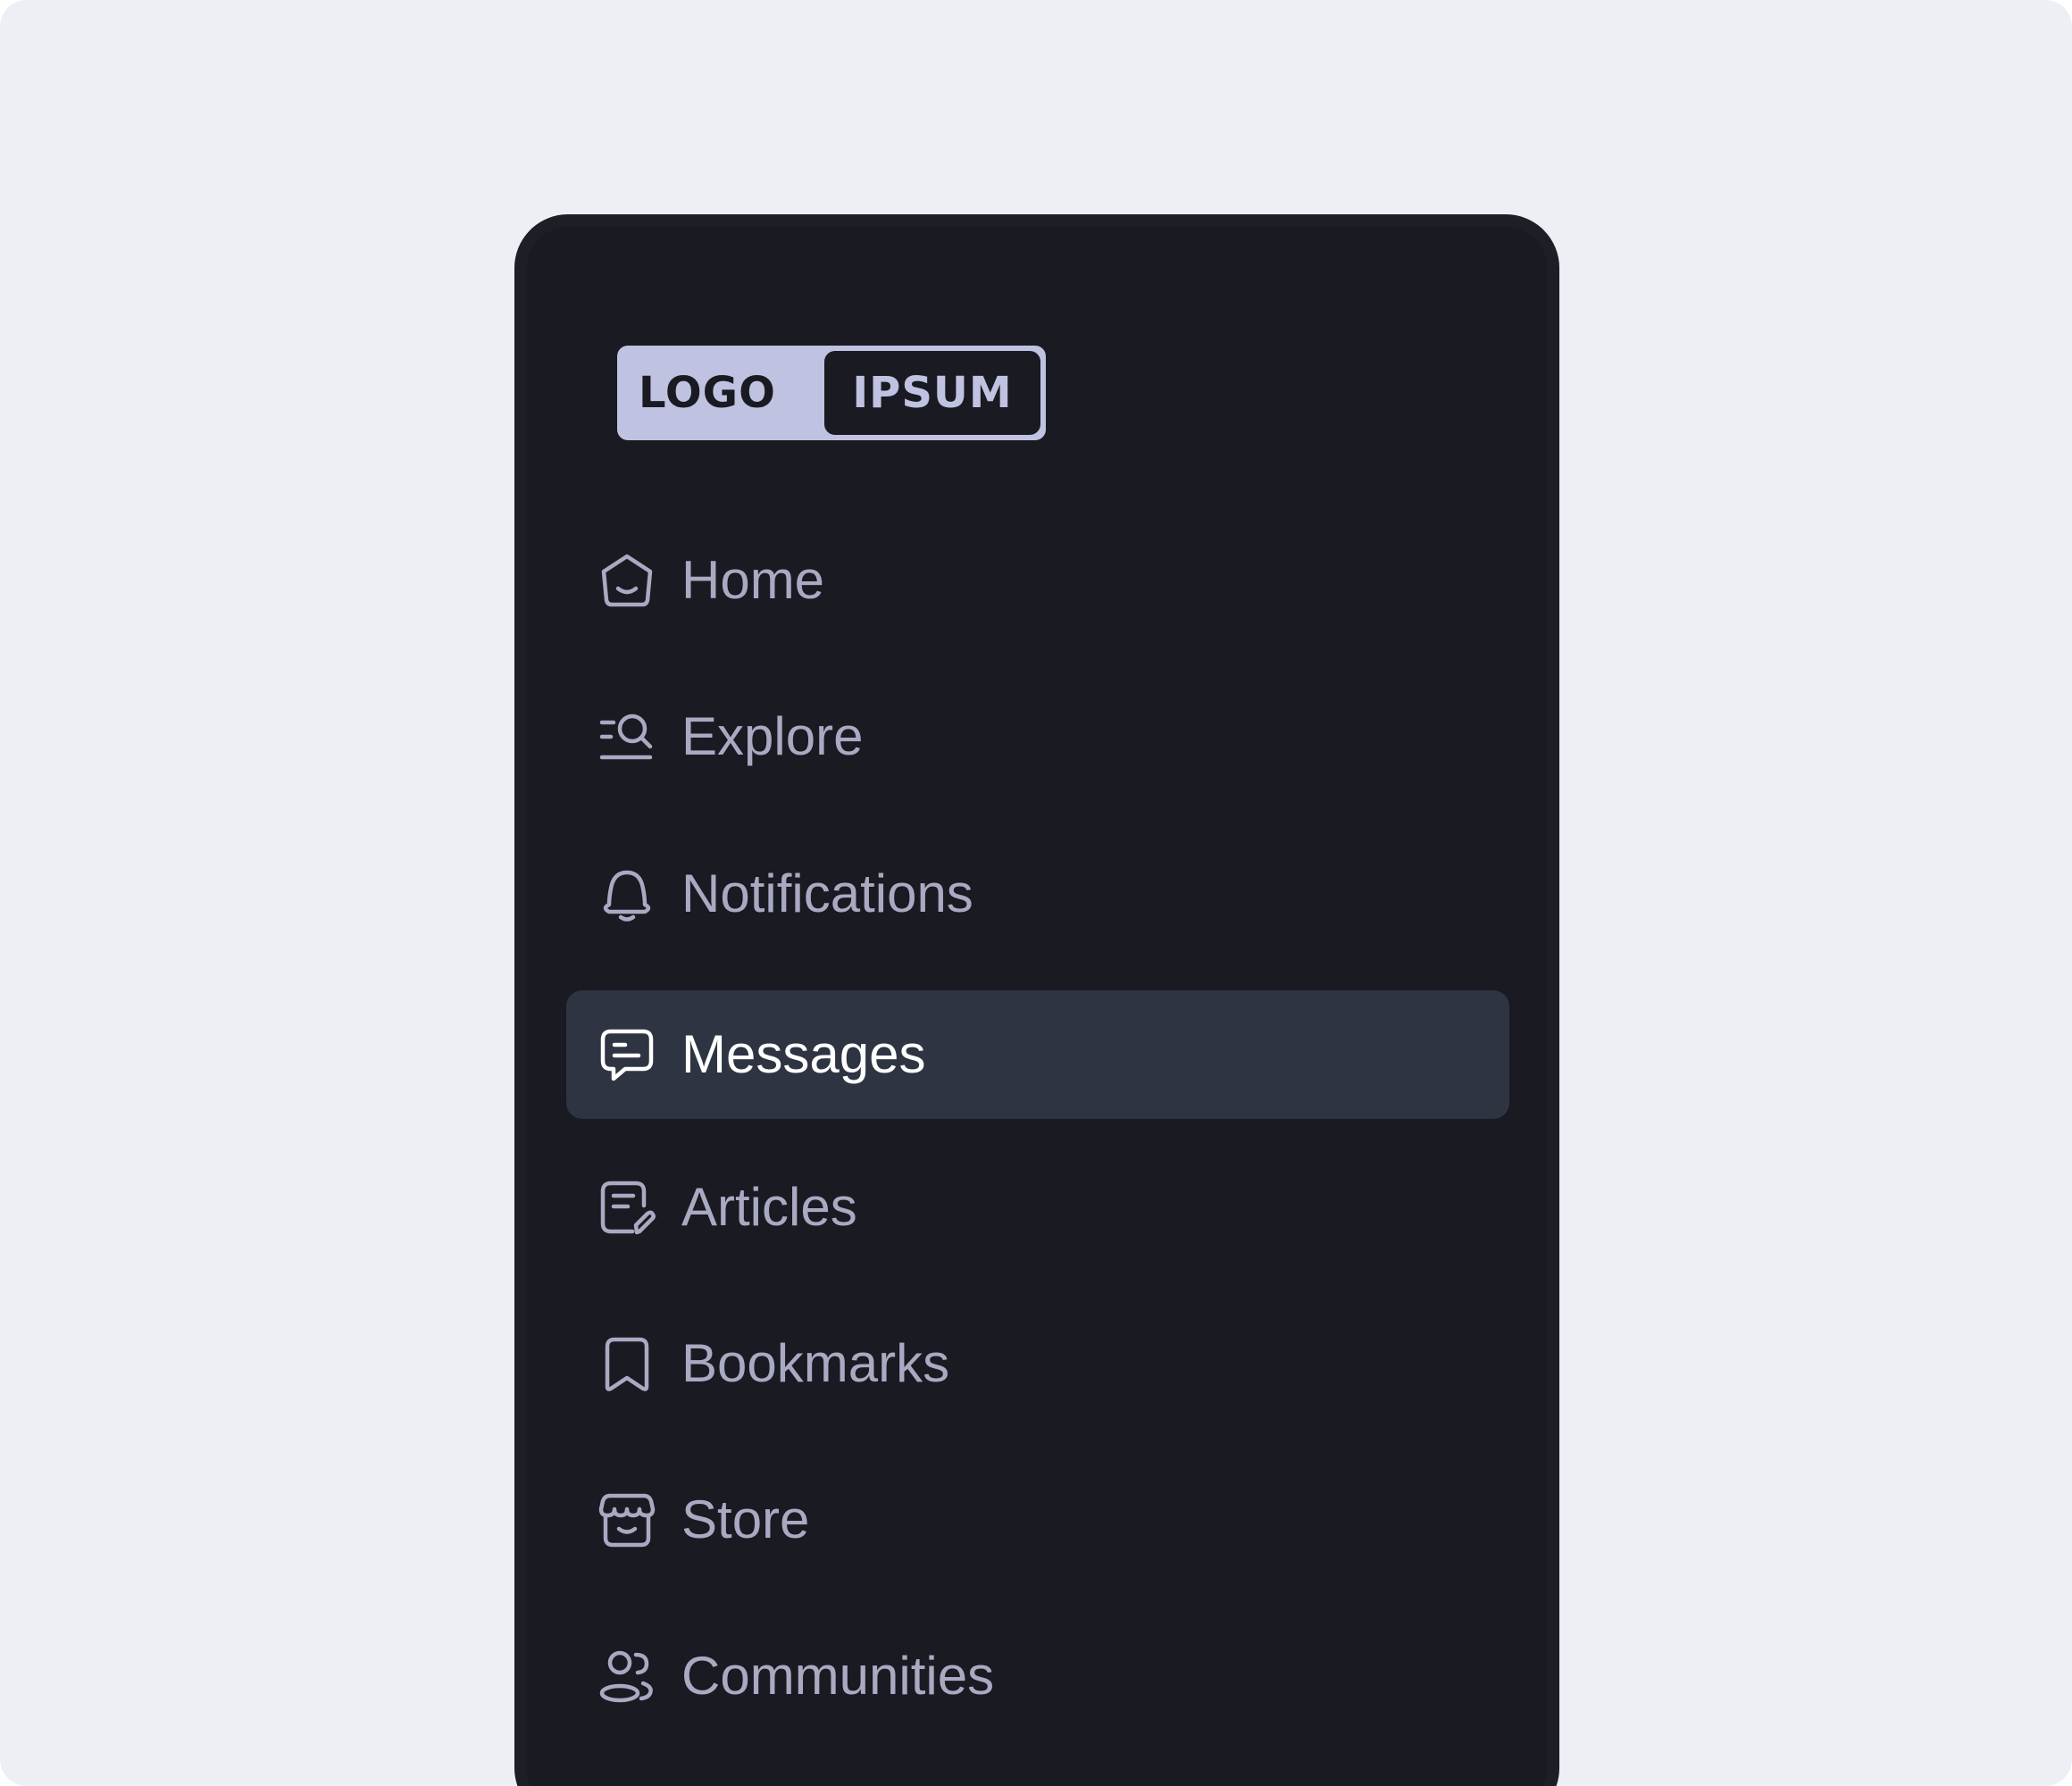  I want to click on bell-icon, so click(627, 893).